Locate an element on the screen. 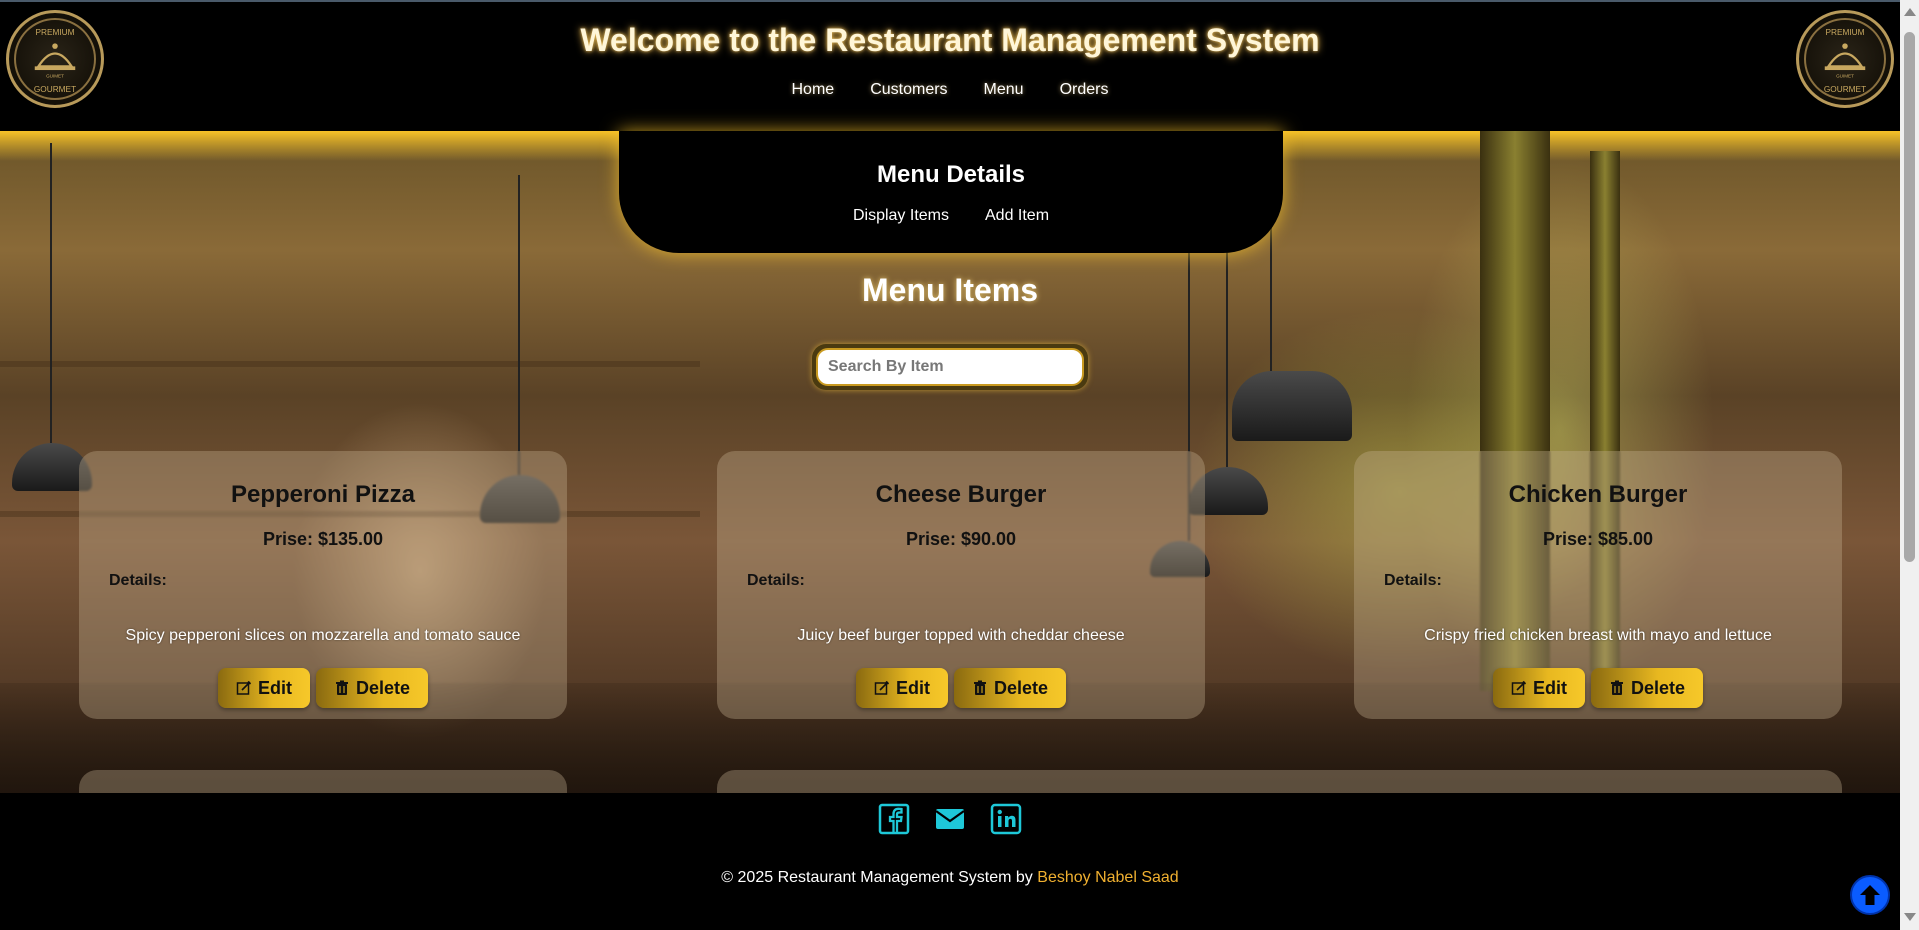 The height and width of the screenshot is (930, 1919). page-scrollbar is located at coordinates (1909, 465).